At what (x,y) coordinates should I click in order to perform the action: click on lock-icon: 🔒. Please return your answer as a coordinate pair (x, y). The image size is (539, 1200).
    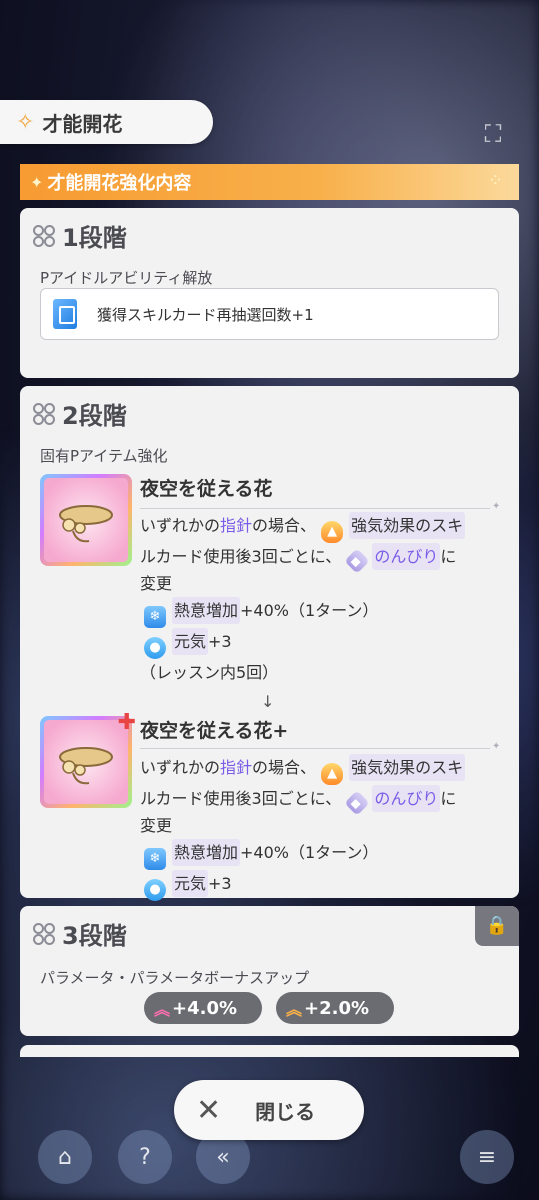
    Looking at the image, I should click on (497, 926).